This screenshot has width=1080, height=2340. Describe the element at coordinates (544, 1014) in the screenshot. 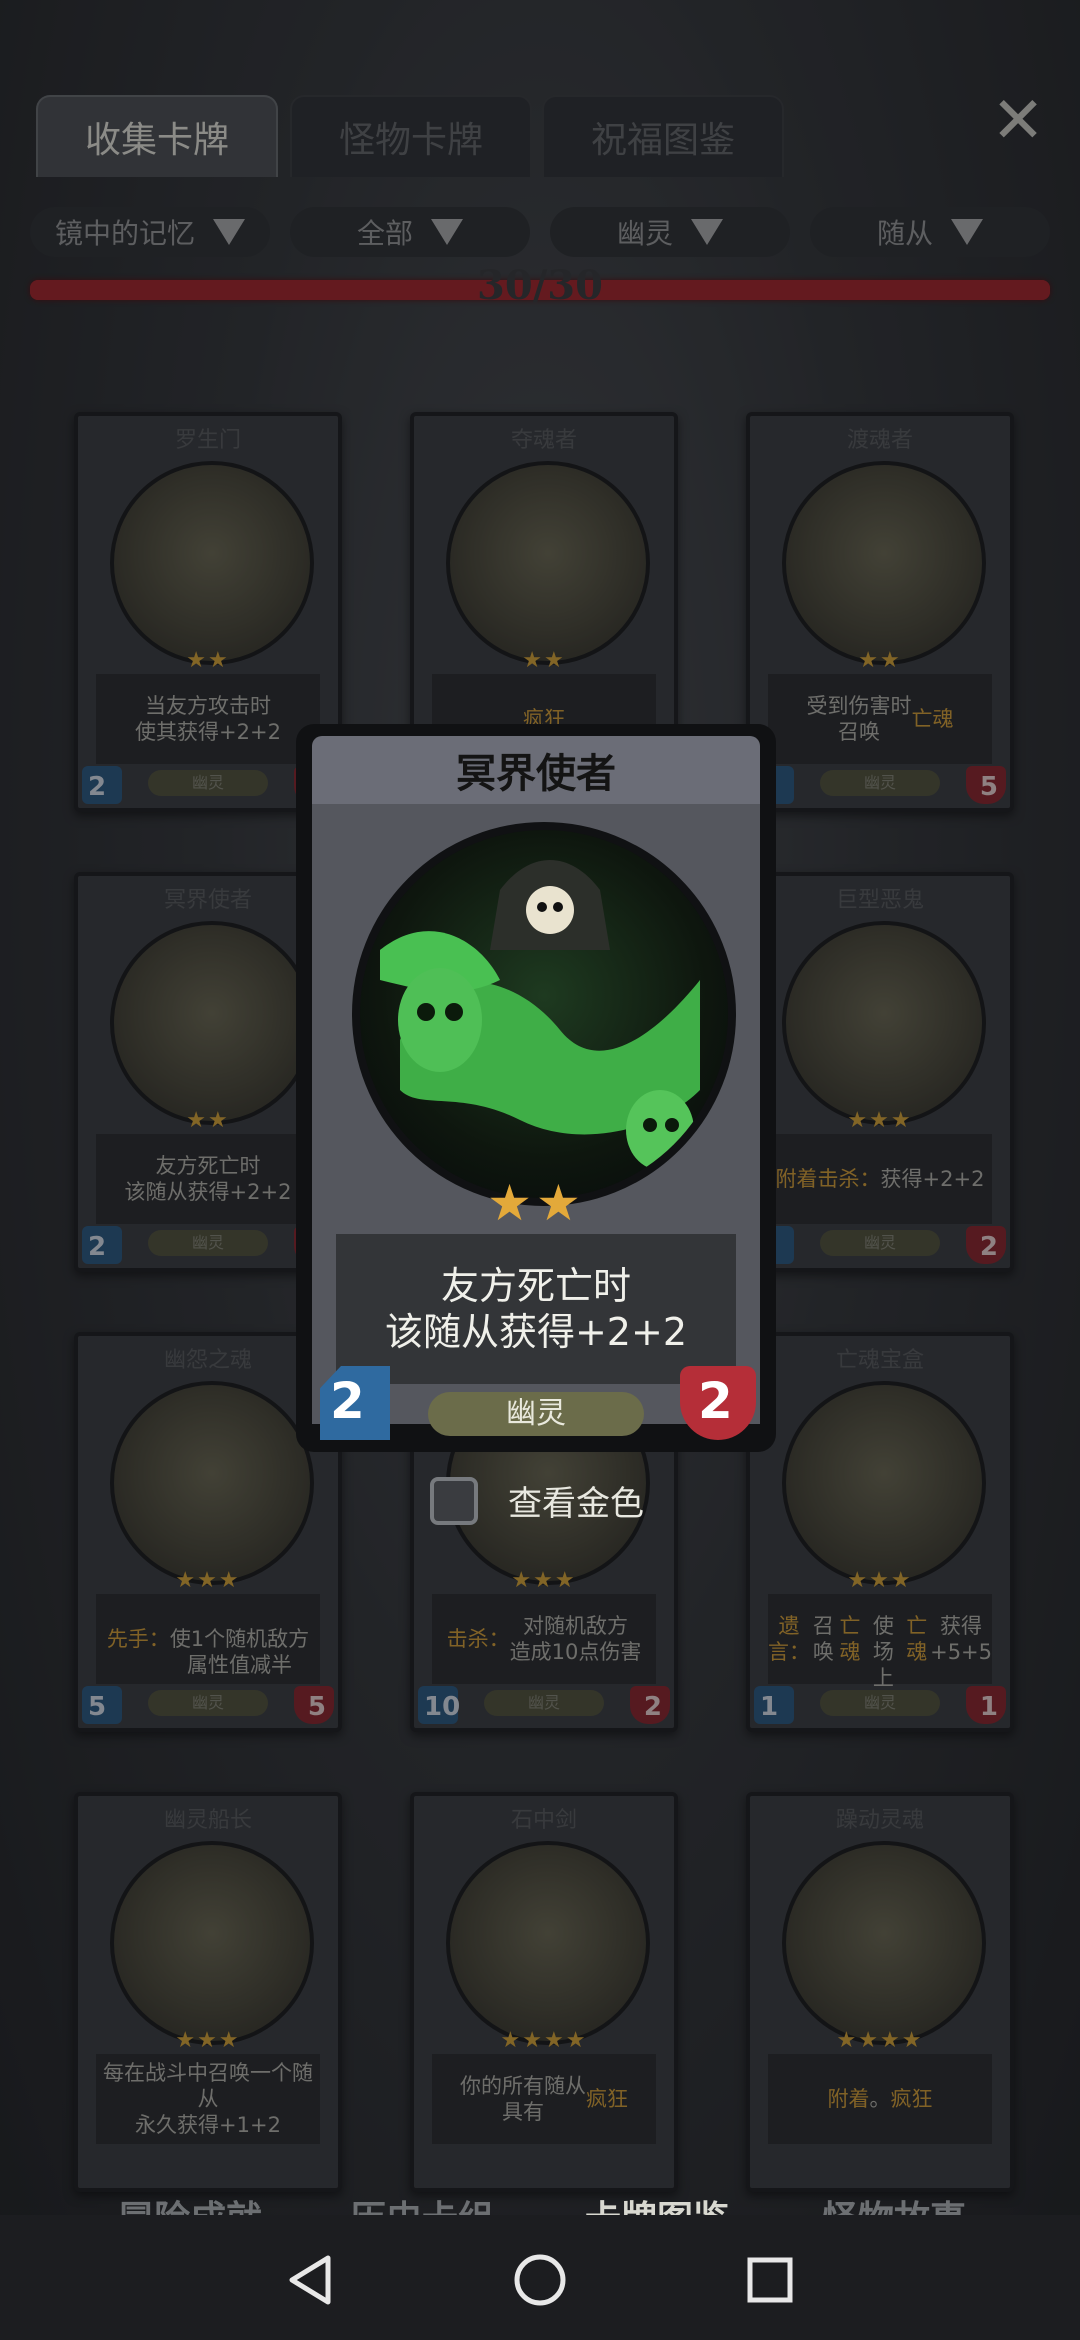

I see `featured-card-art` at that location.